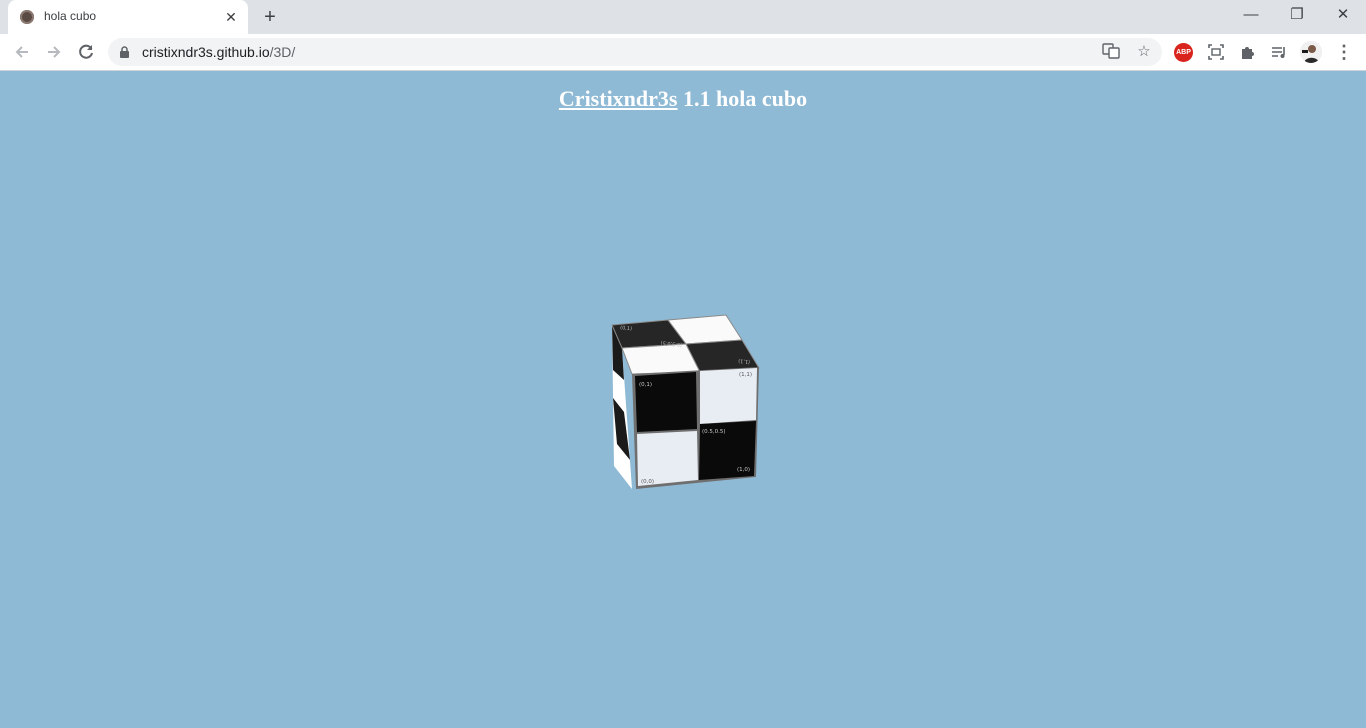 The image size is (1366, 728). I want to click on profile-avatar, so click(1311, 52).